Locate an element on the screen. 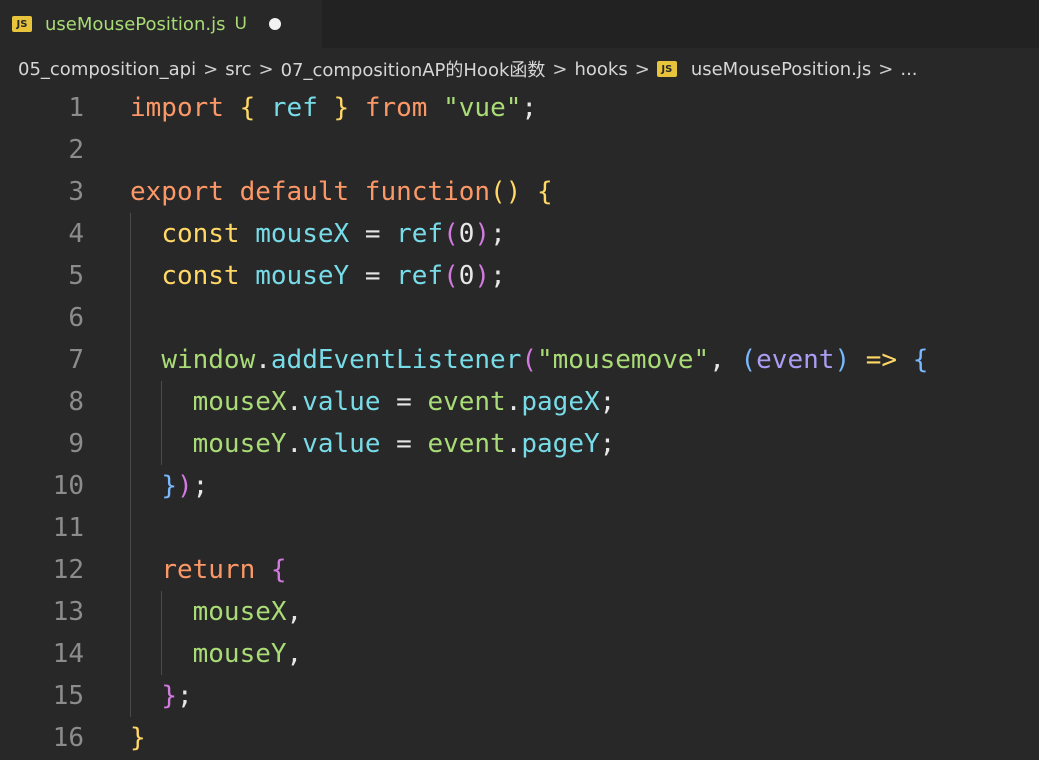 The image size is (1039, 760). code-text: import { ref } from "vue"; is located at coordinates (333, 108).